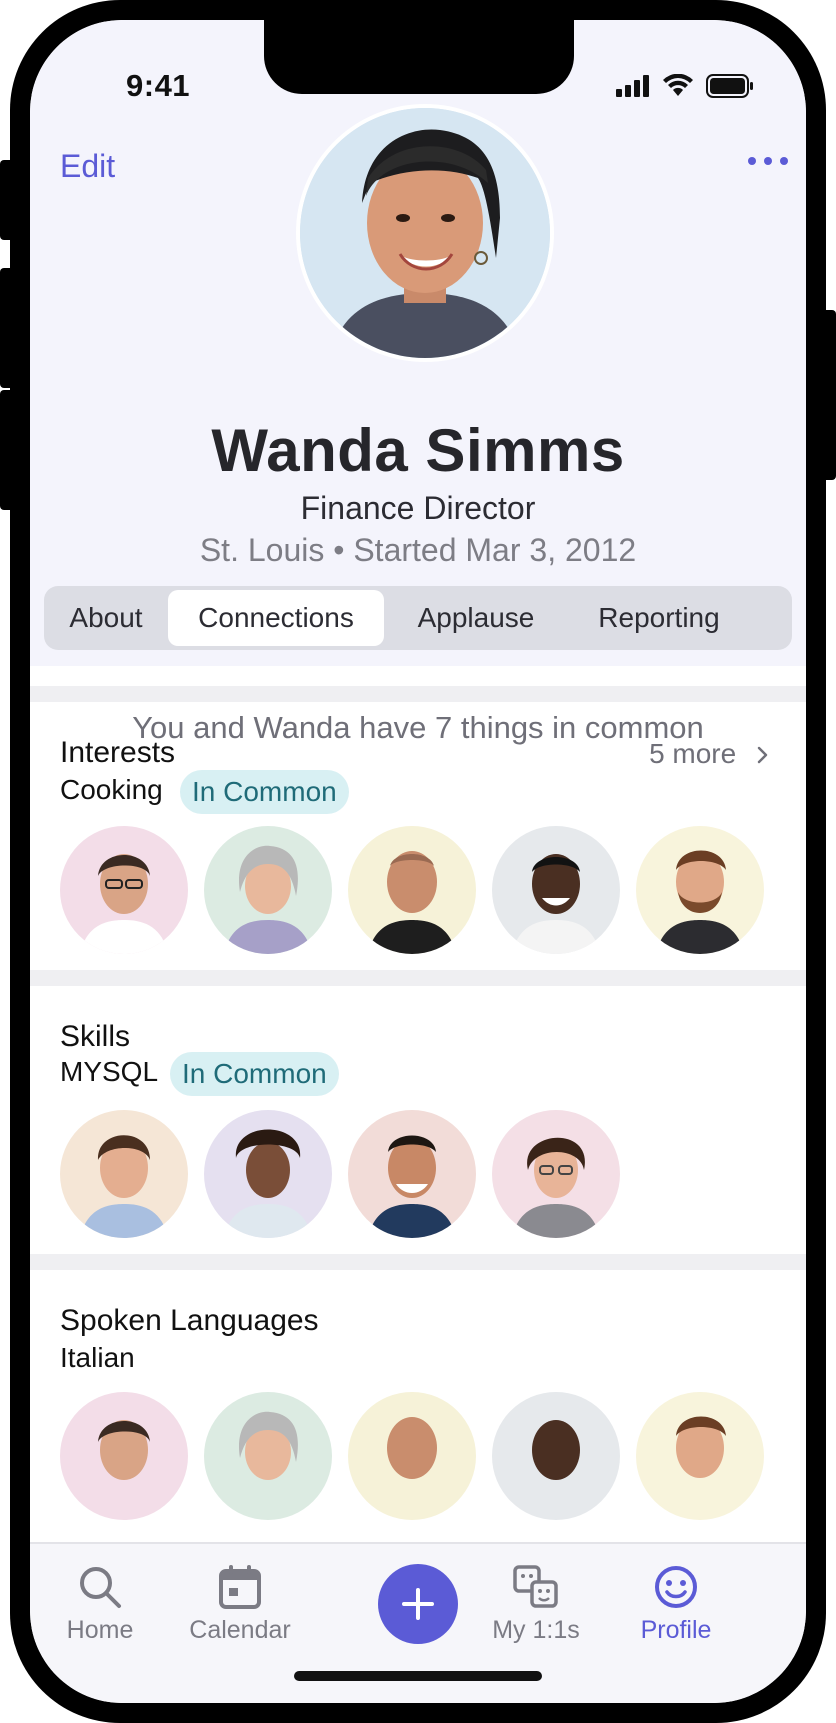  Describe the element at coordinates (87, 166) in the screenshot. I see `edit-button: Edit` at that location.